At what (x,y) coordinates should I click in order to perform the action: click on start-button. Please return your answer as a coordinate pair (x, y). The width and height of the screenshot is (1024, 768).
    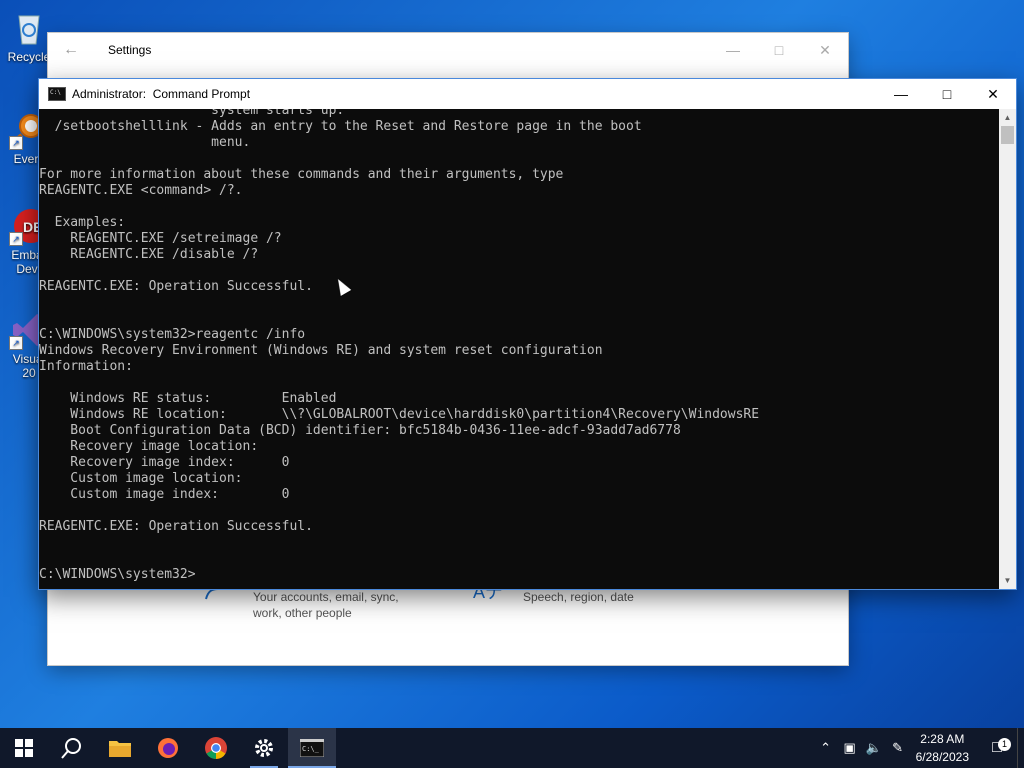
    Looking at the image, I should click on (24, 748).